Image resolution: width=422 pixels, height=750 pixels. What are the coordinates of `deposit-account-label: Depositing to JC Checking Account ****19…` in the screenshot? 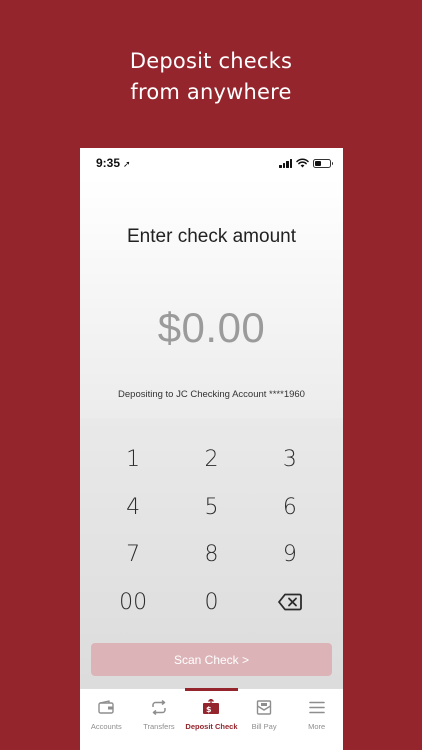 It's located at (211, 394).